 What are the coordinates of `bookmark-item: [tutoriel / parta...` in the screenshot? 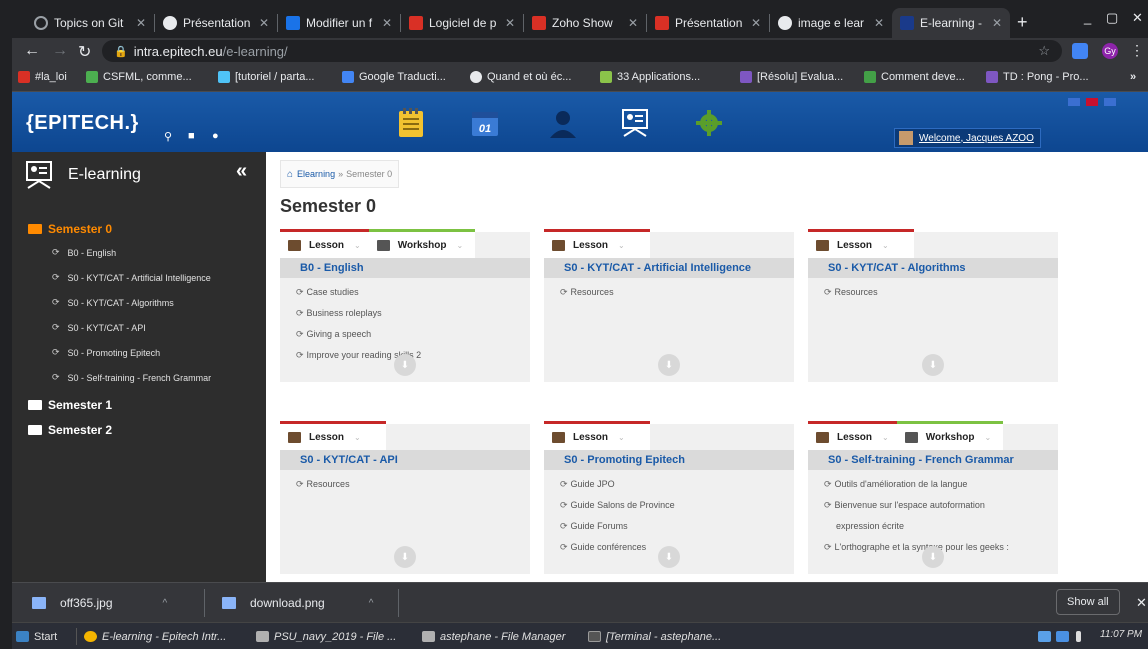 It's located at (266, 77).